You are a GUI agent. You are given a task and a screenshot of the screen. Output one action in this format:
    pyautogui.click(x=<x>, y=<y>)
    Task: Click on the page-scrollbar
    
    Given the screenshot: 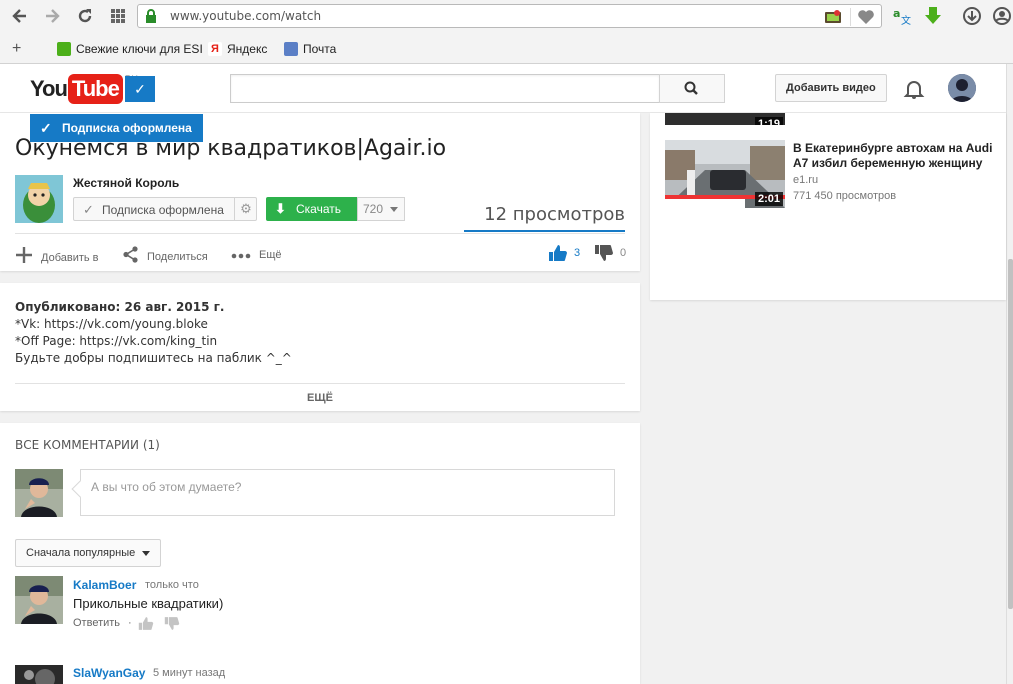 What is the action you would take?
    pyautogui.click(x=1009, y=374)
    